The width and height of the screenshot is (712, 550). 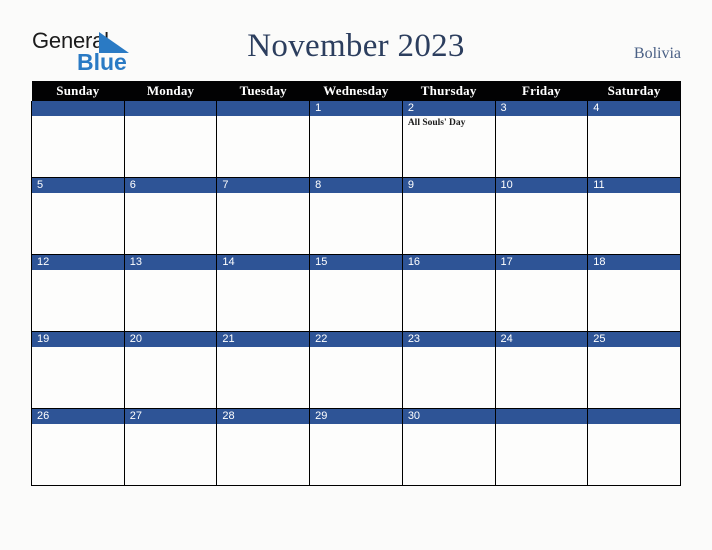 I want to click on calendar-day-cell-29: 29, so click(x=356, y=447).